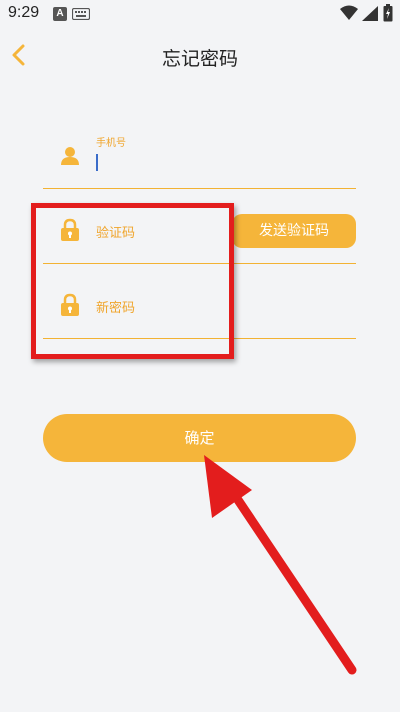 This screenshot has width=400, height=712. Describe the element at coordinates (199, 59) in the screenshot. I see `page-title: 忘记密码` at that location.